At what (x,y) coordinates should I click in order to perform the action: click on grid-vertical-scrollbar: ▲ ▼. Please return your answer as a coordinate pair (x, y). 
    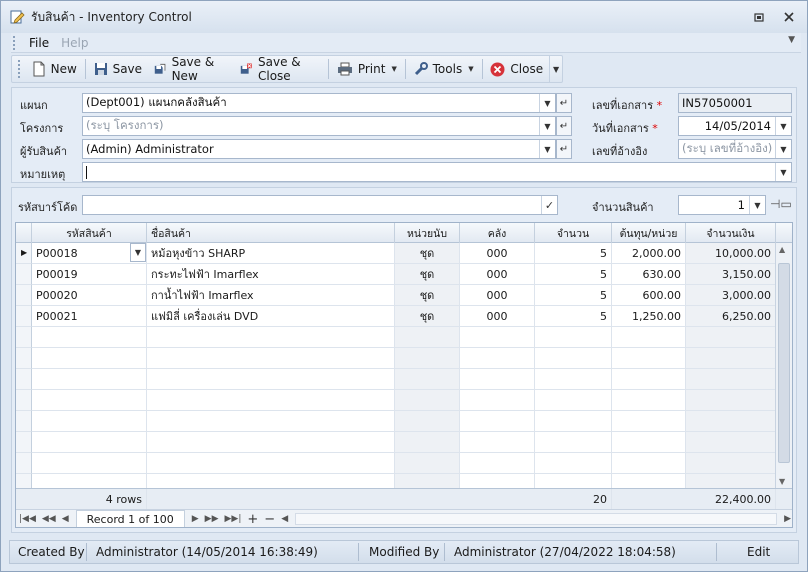
    Looking at the image, I should click on (783, 365).